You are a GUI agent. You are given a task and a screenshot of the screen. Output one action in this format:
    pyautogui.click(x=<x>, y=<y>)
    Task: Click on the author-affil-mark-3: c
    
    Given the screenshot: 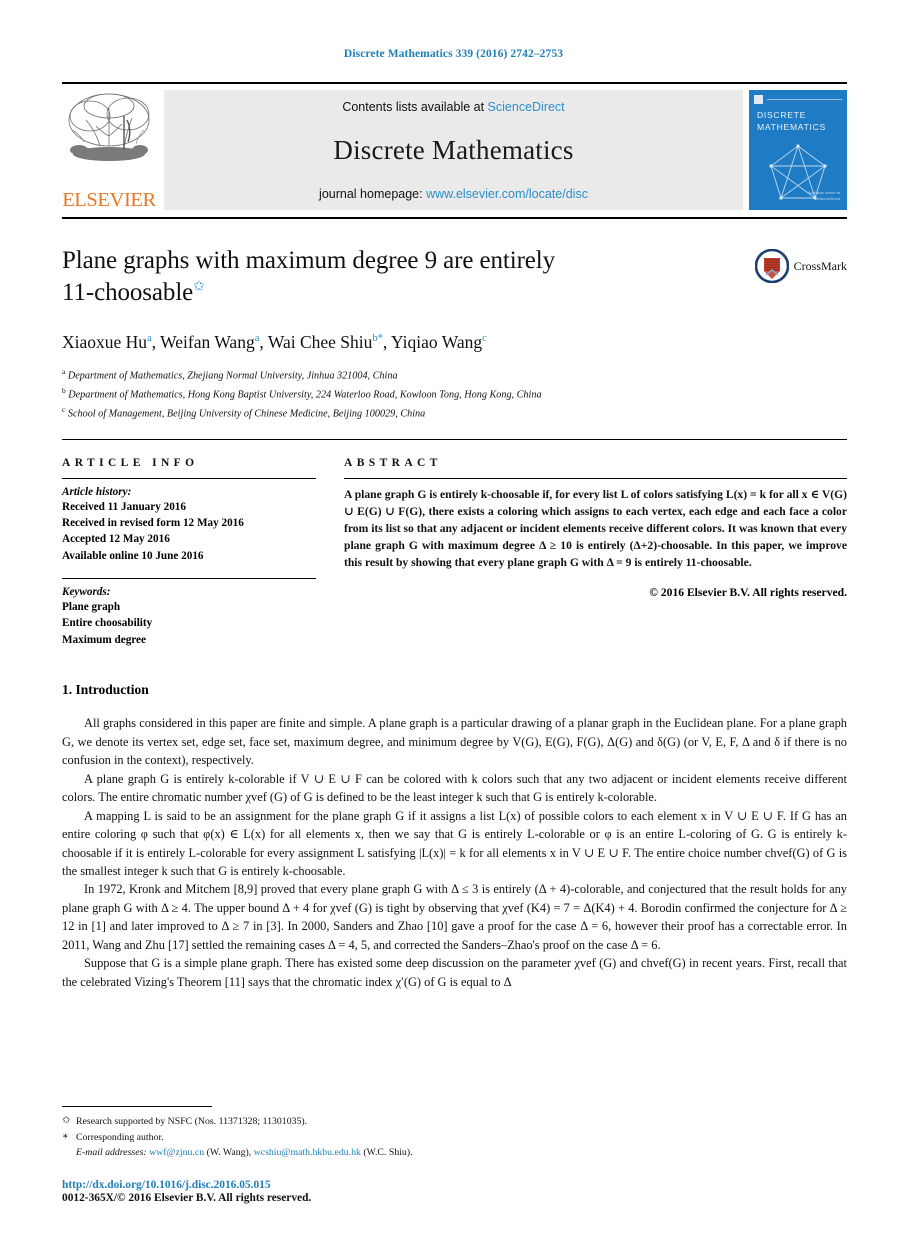 What is the action you would take?
    pyautogui.click(x=484, y=339)
    